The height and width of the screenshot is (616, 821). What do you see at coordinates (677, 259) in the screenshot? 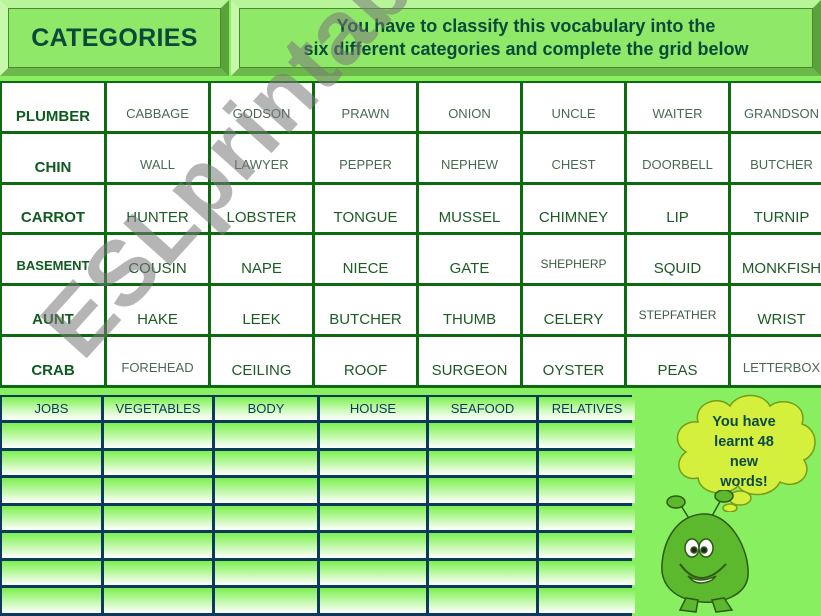
I see `vocab-cell: SQUID` at bounding box center [677, 259].